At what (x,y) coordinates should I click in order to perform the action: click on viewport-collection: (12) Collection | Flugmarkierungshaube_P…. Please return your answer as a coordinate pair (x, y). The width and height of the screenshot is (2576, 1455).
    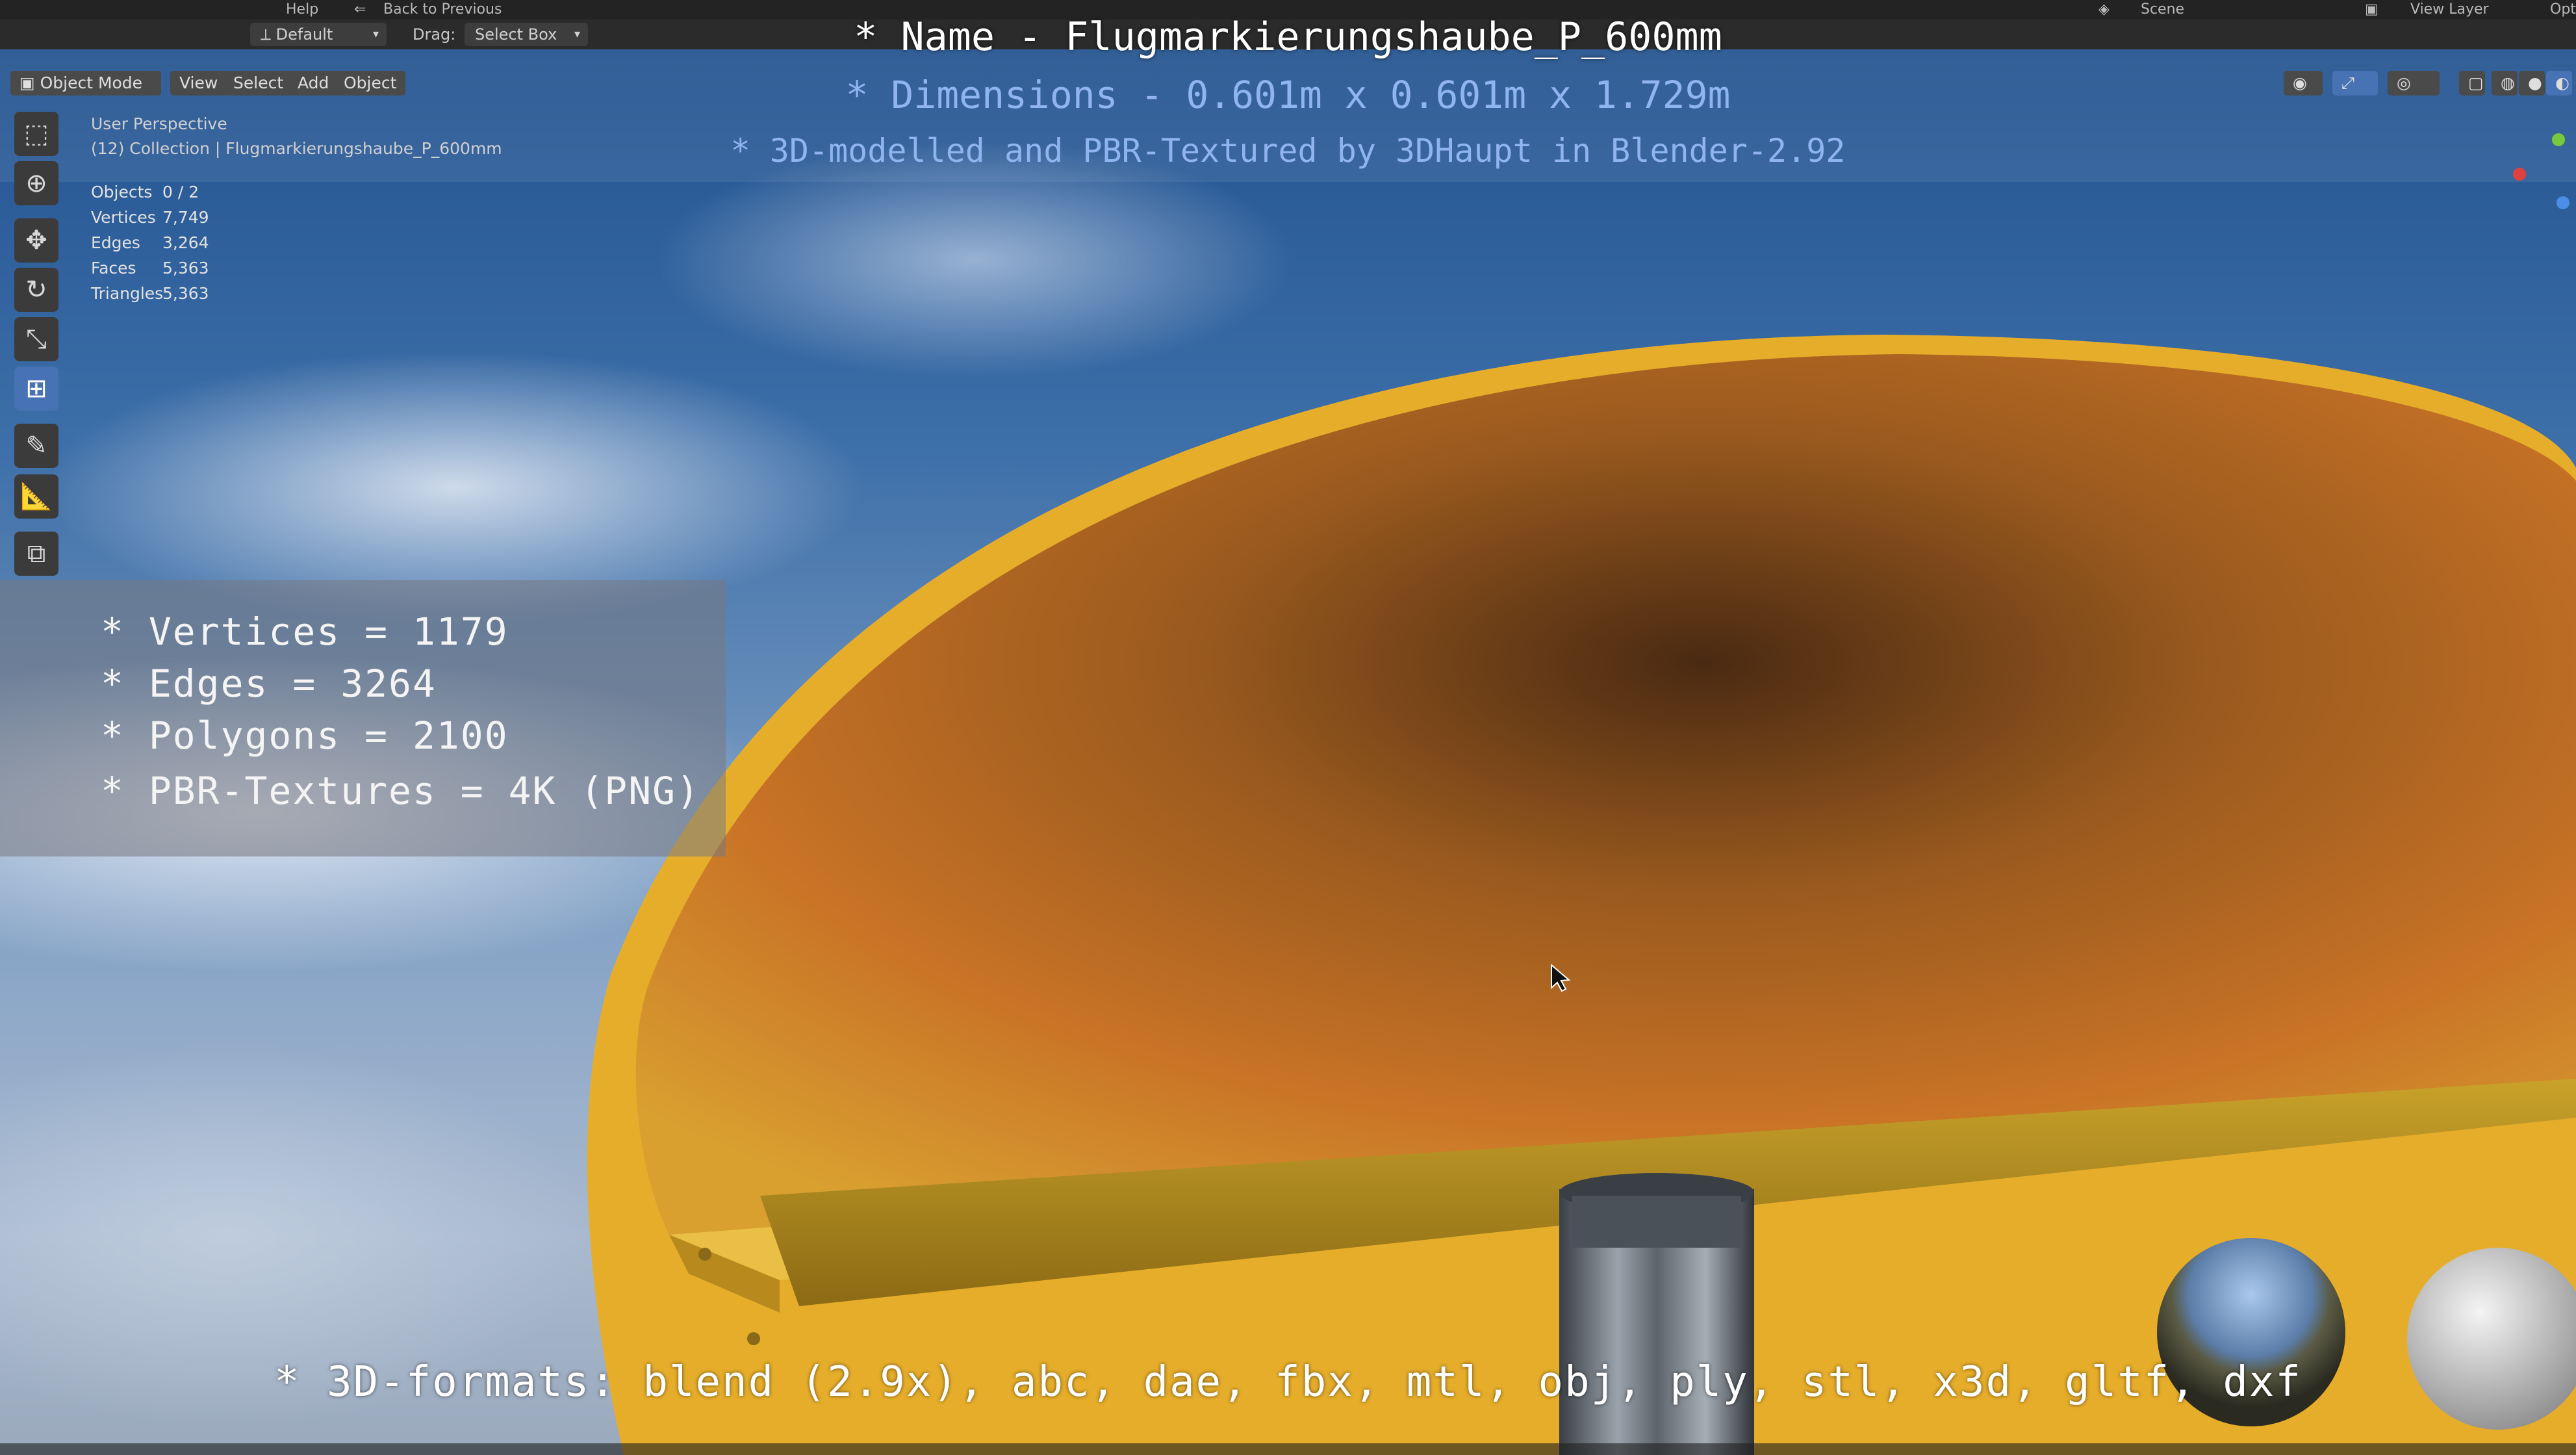
    Looking at the image, I should click on (296, 148).